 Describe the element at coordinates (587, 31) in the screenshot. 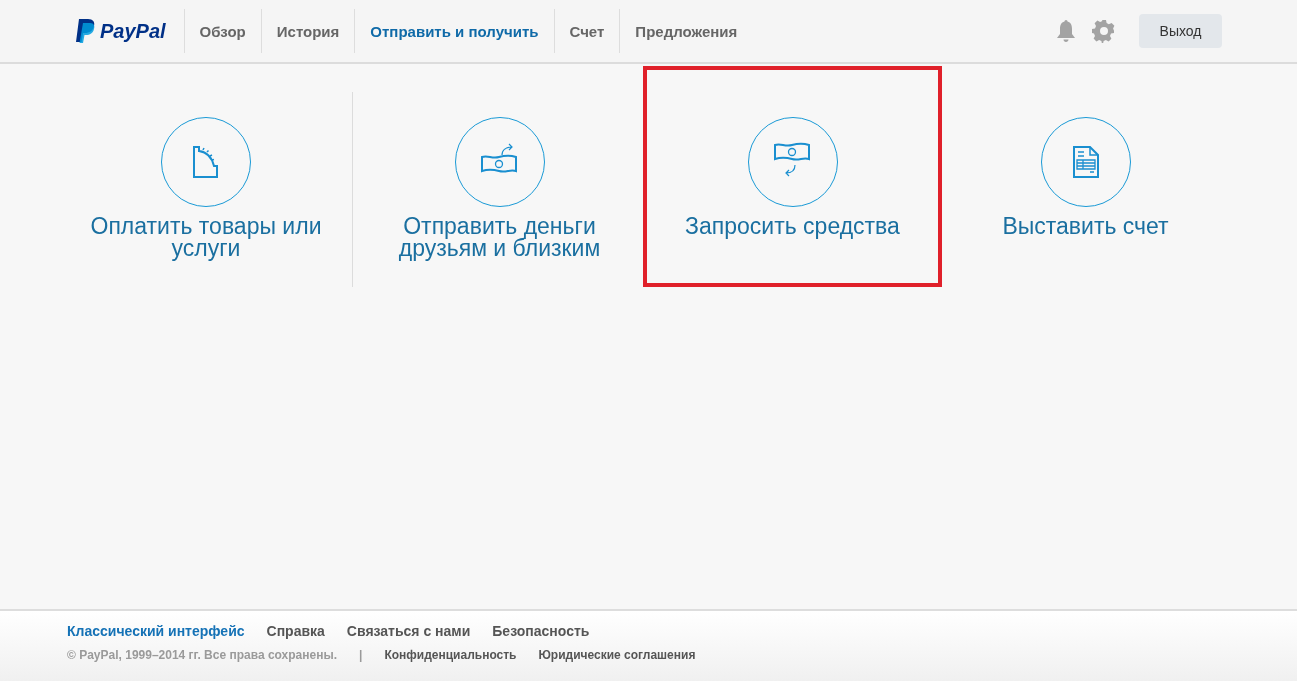

I see `nav-tab: Счет` at that location.